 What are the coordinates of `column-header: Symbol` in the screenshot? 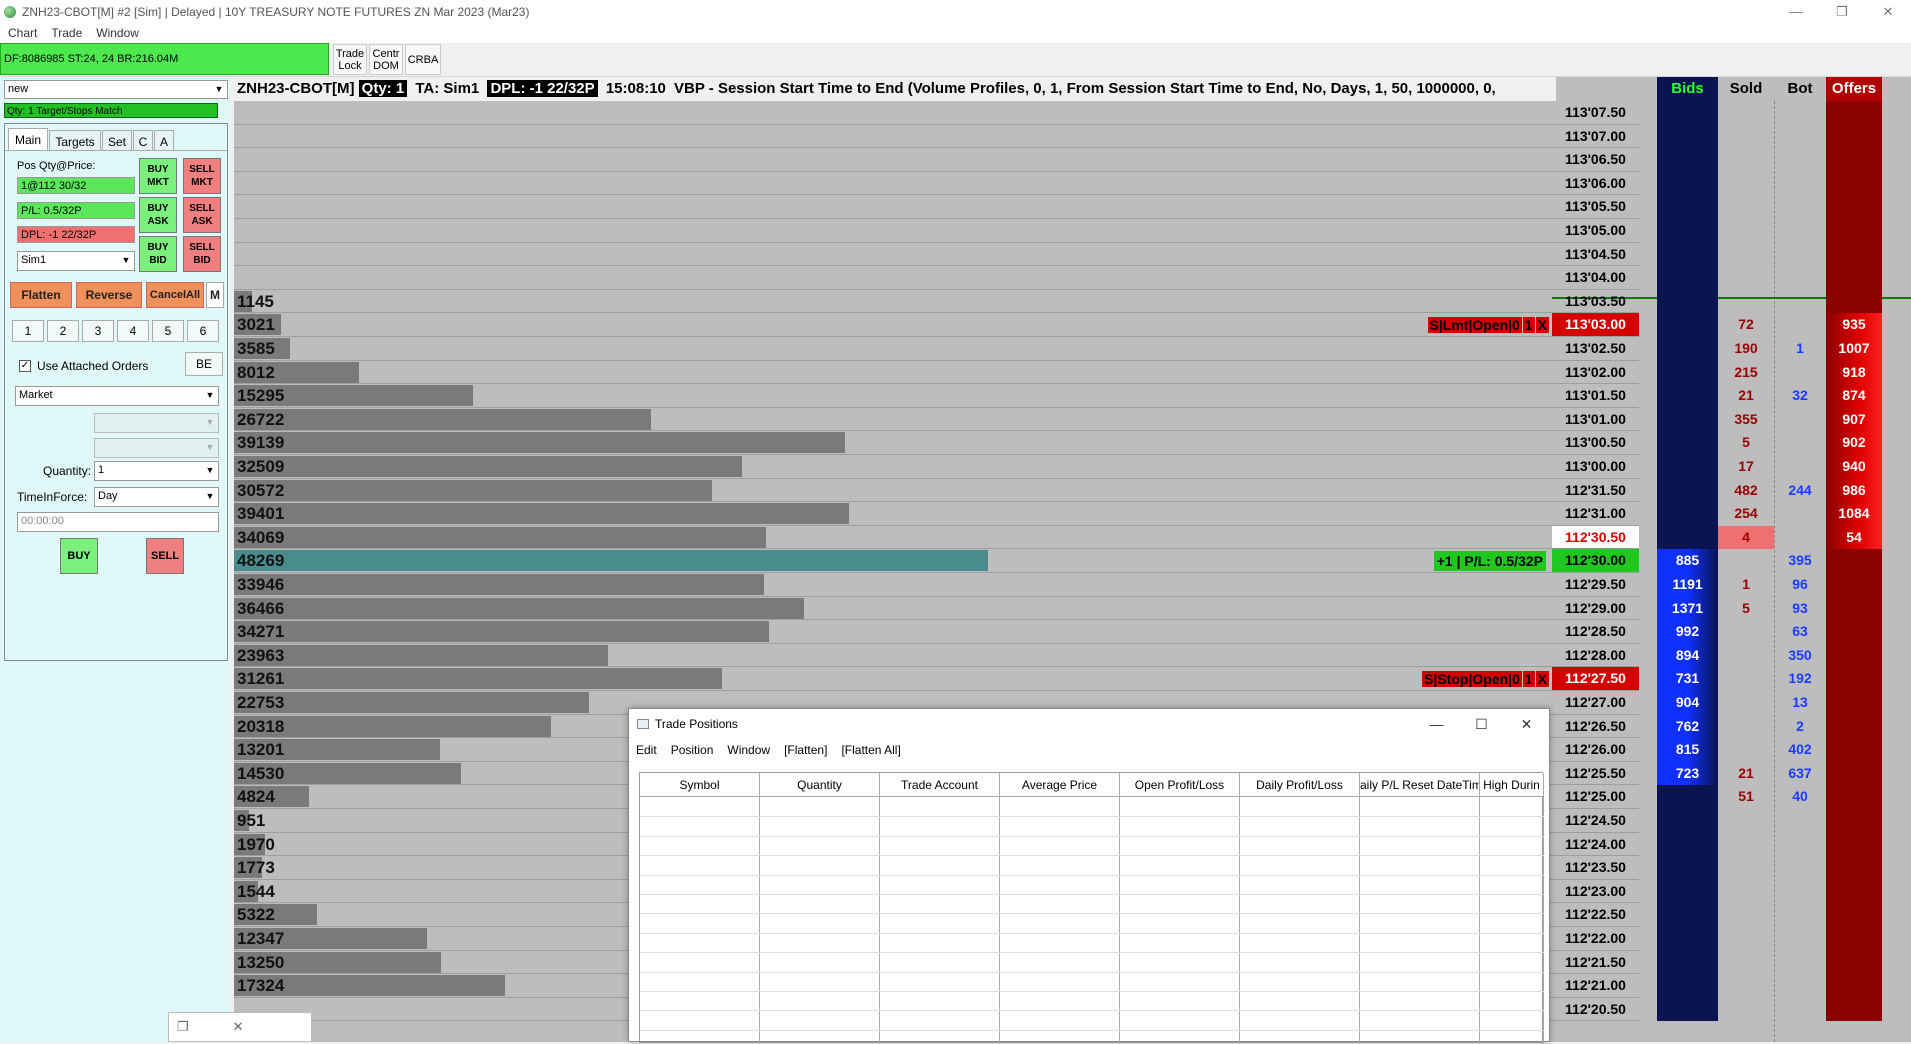 It's located at (700, 785).